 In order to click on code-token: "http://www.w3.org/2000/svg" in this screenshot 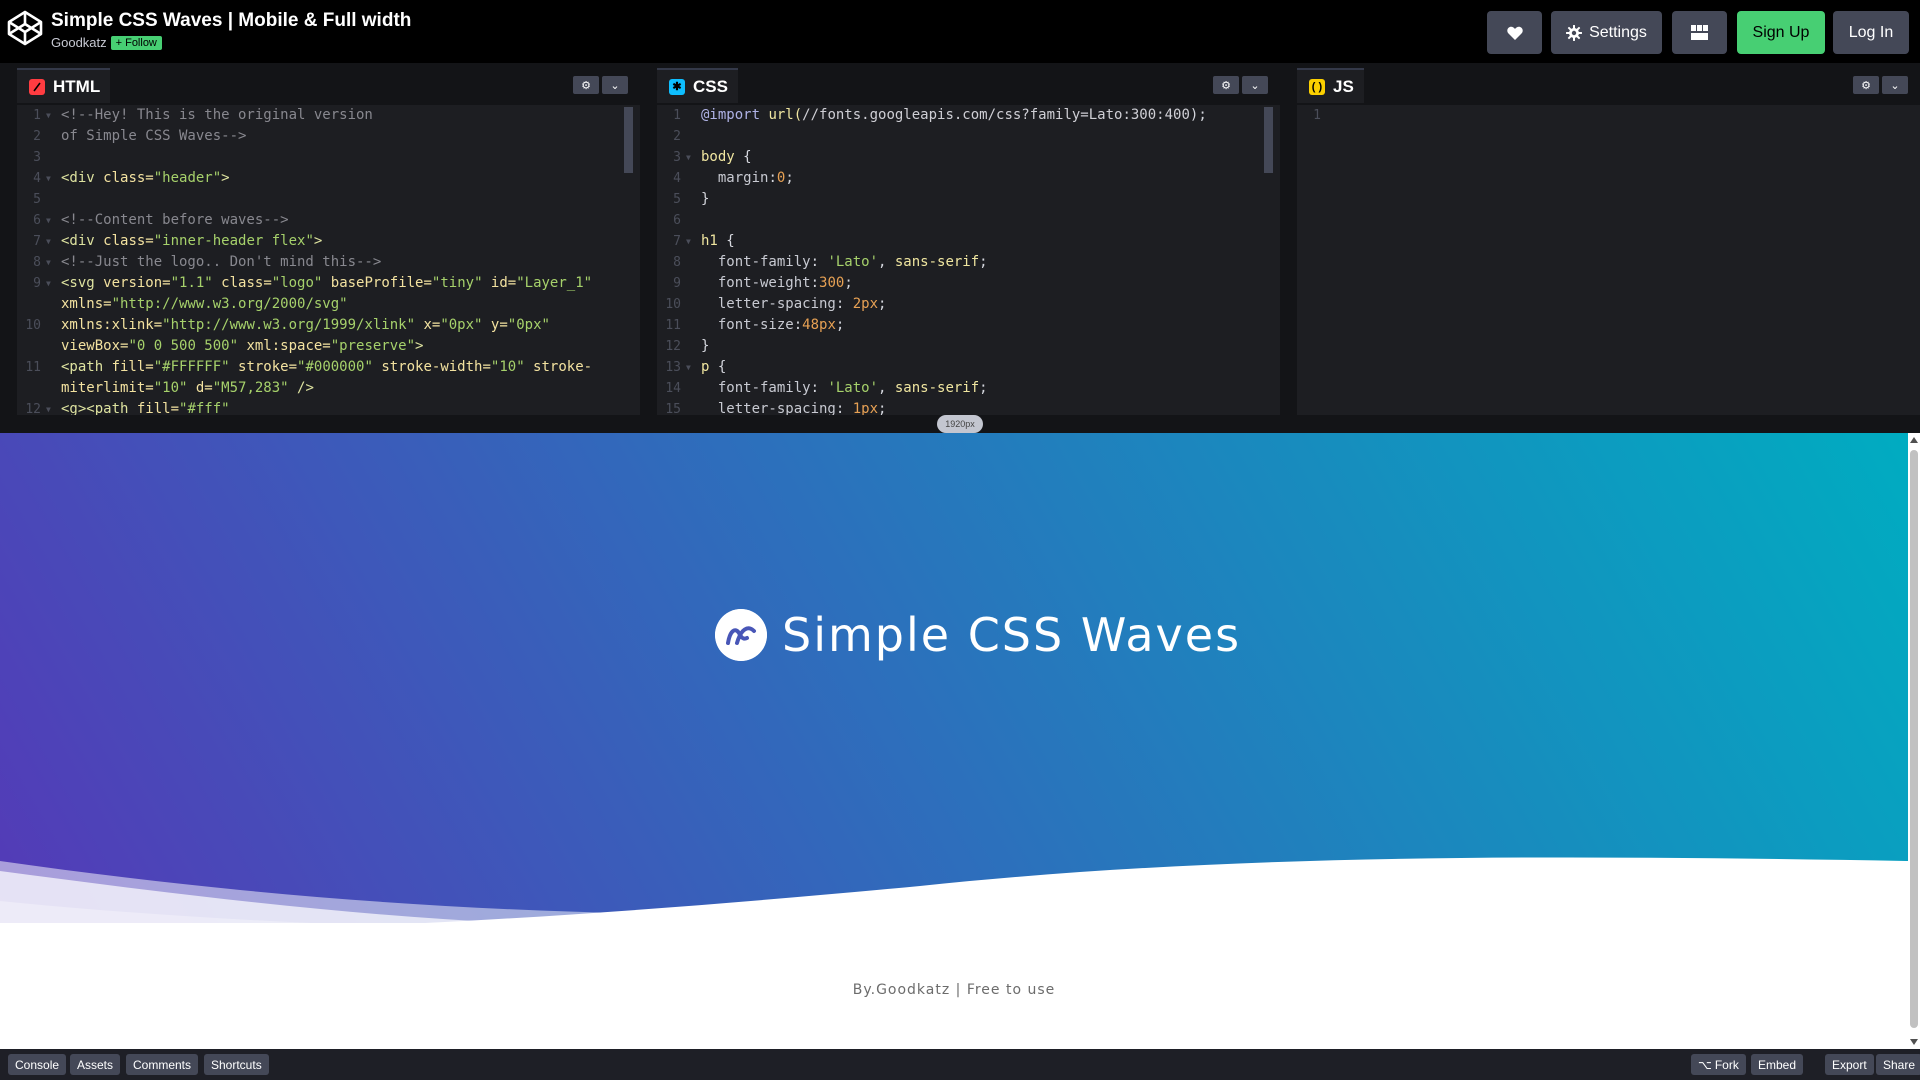, I will do `click(229, 304)`.